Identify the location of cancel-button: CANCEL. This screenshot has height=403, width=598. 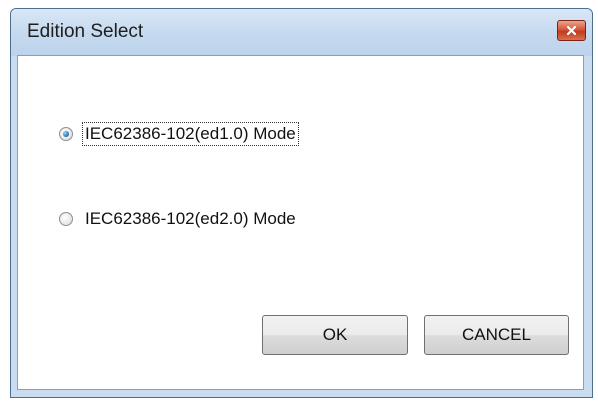
(496, 335).